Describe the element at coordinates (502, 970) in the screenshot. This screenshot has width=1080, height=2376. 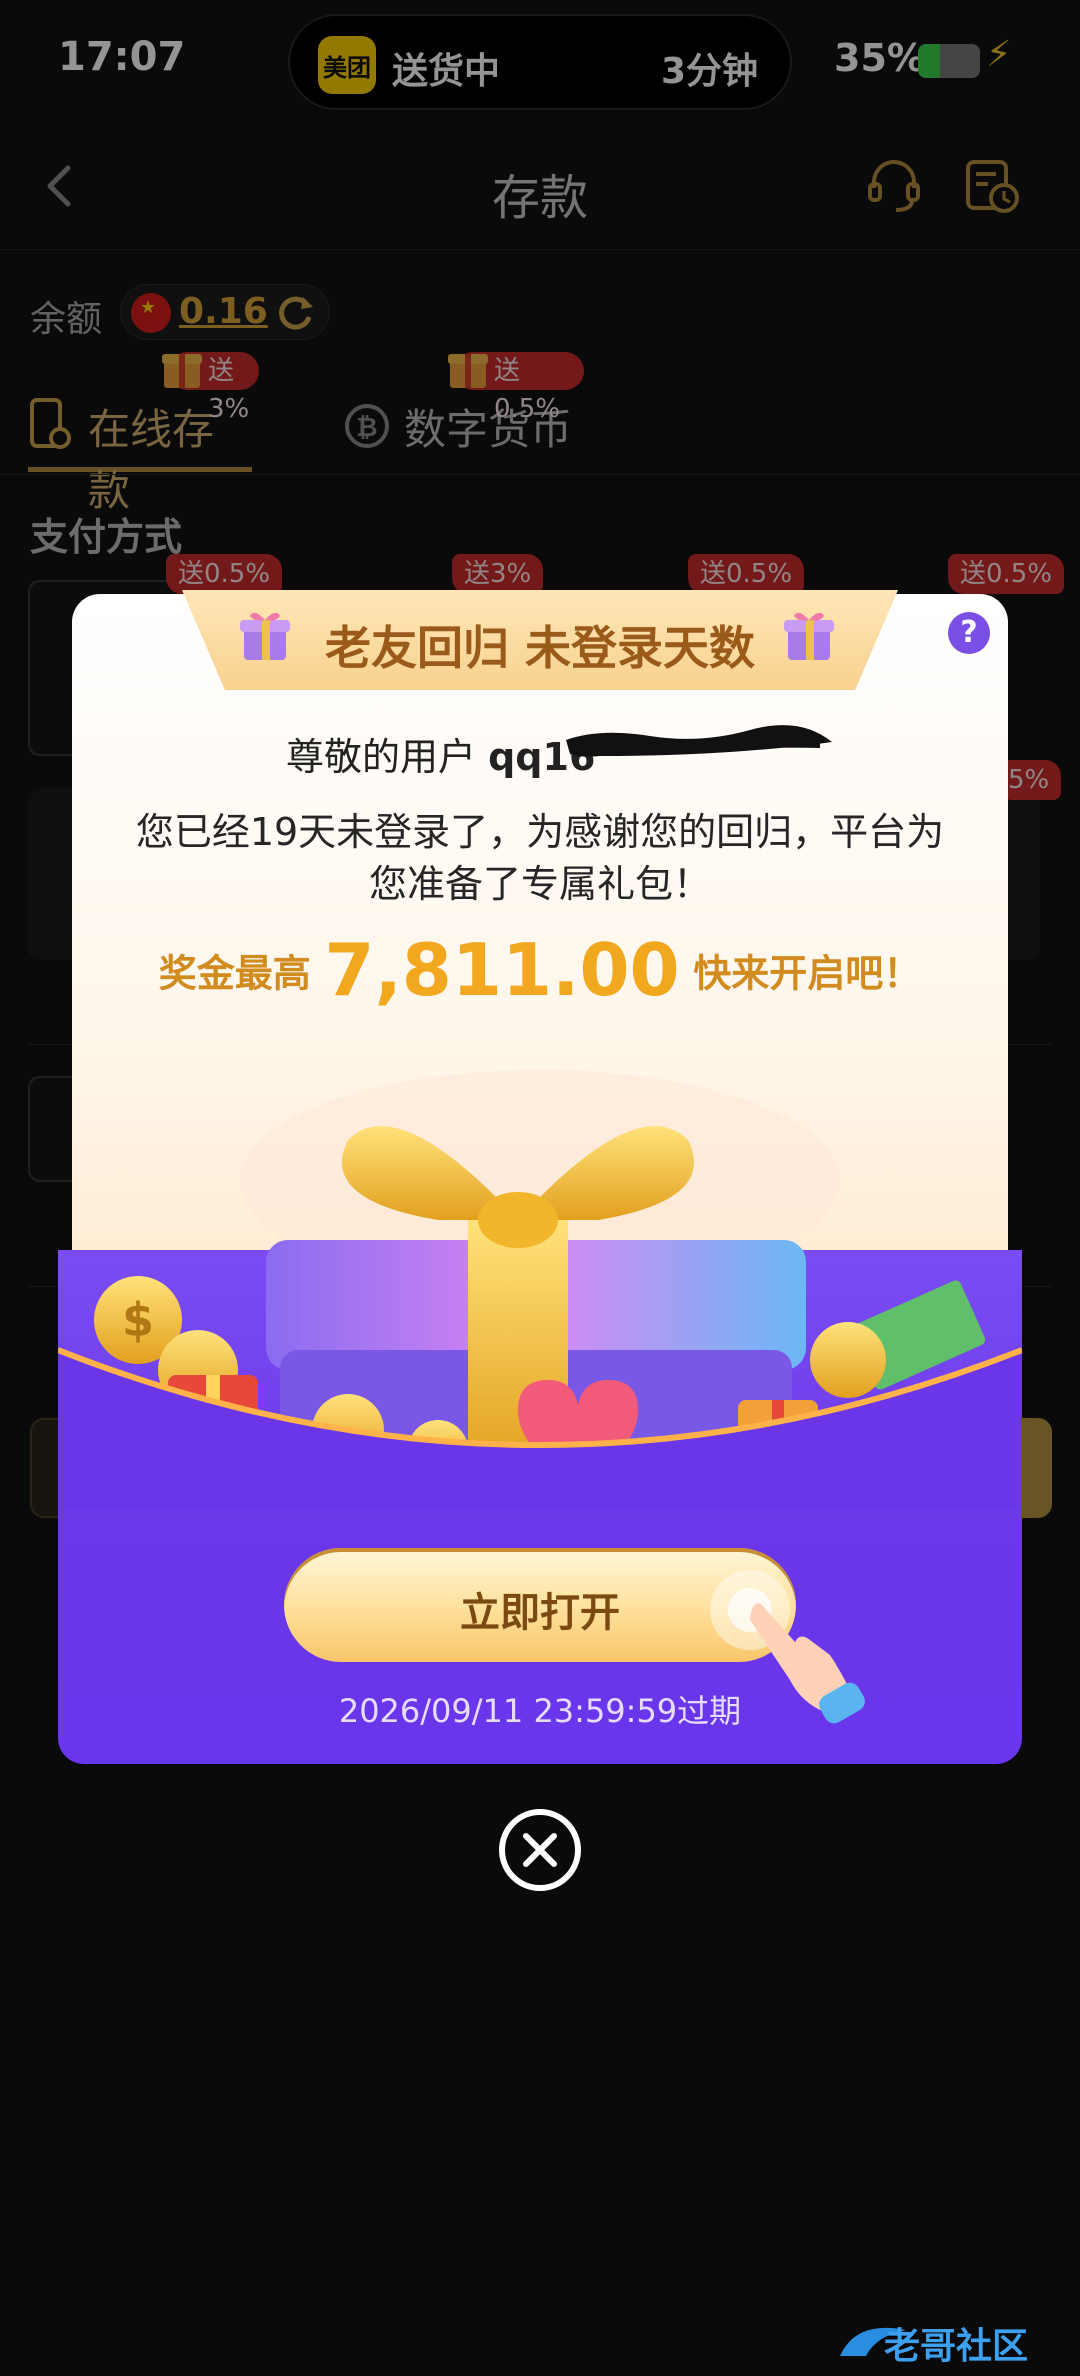
I see `reward-amount: 7,811.00` at that location.